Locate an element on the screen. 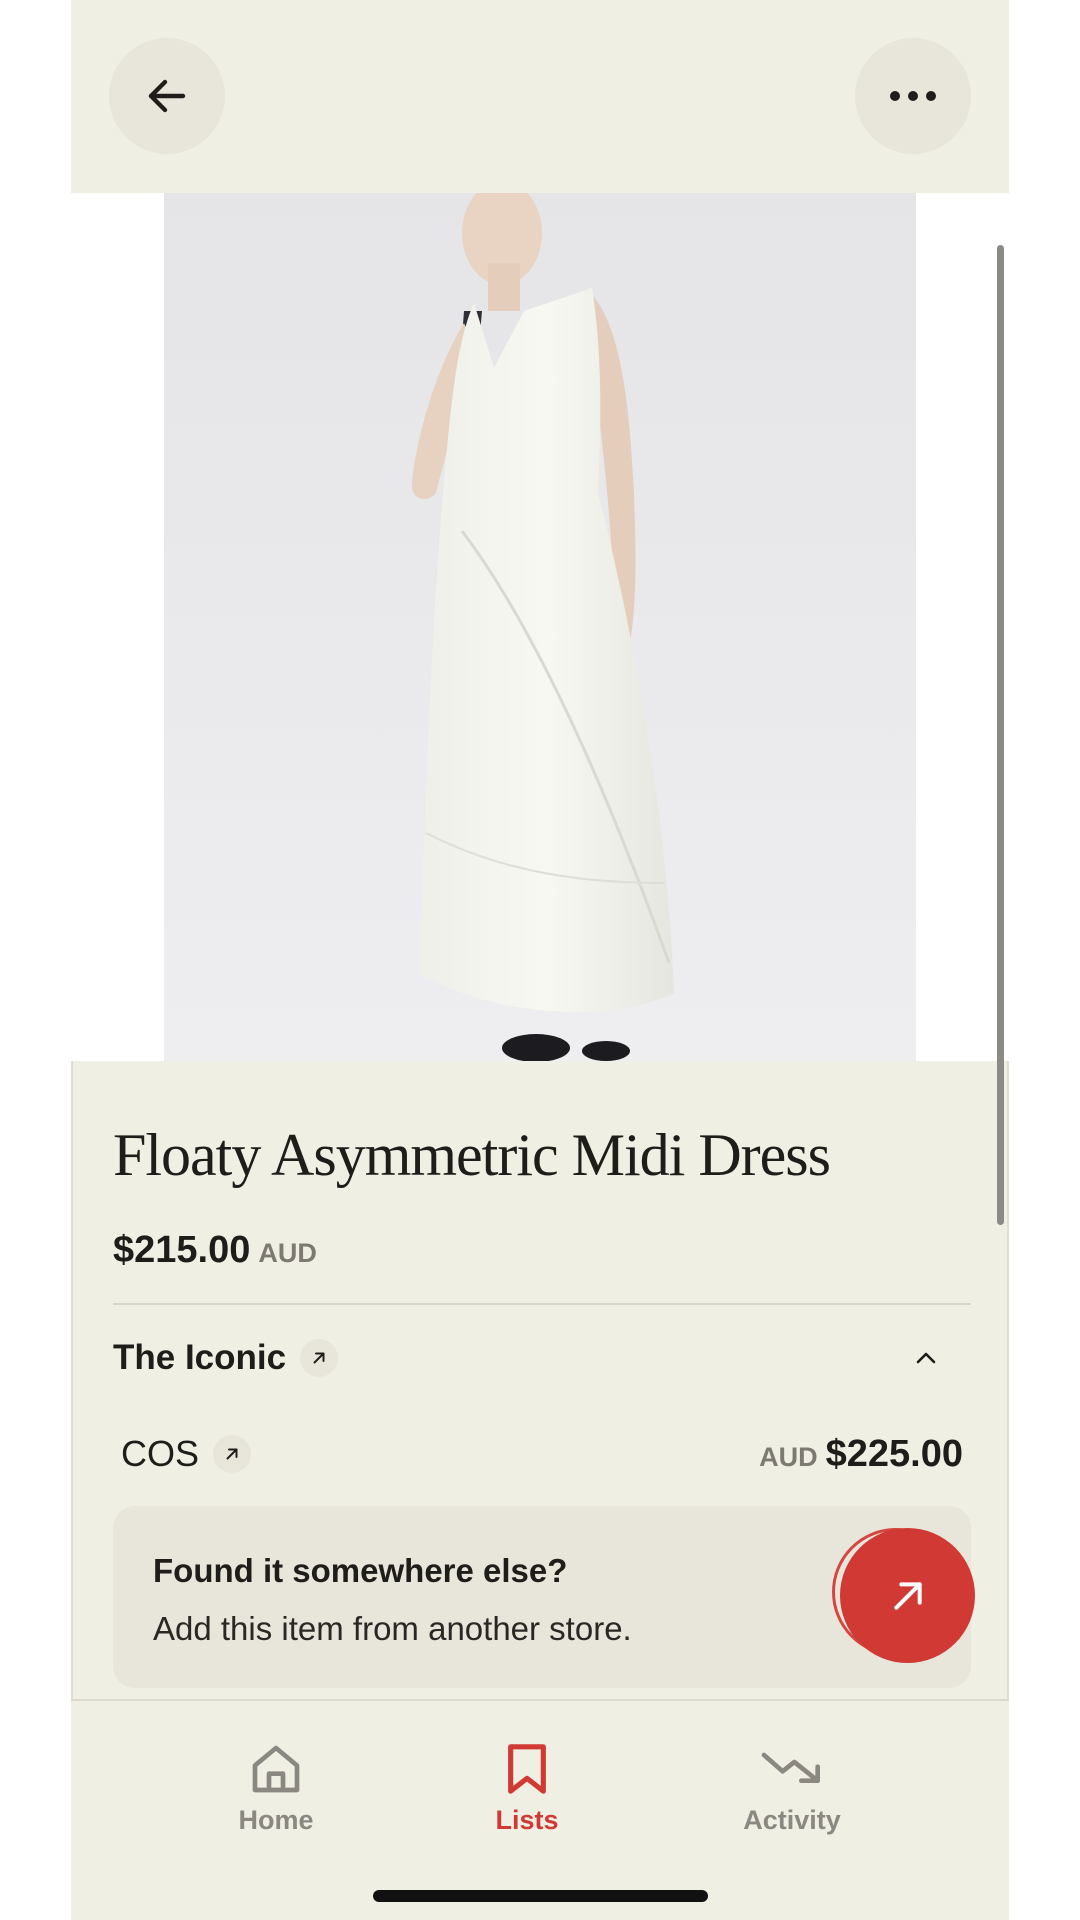  back-button is located at coordinates (167, 96).